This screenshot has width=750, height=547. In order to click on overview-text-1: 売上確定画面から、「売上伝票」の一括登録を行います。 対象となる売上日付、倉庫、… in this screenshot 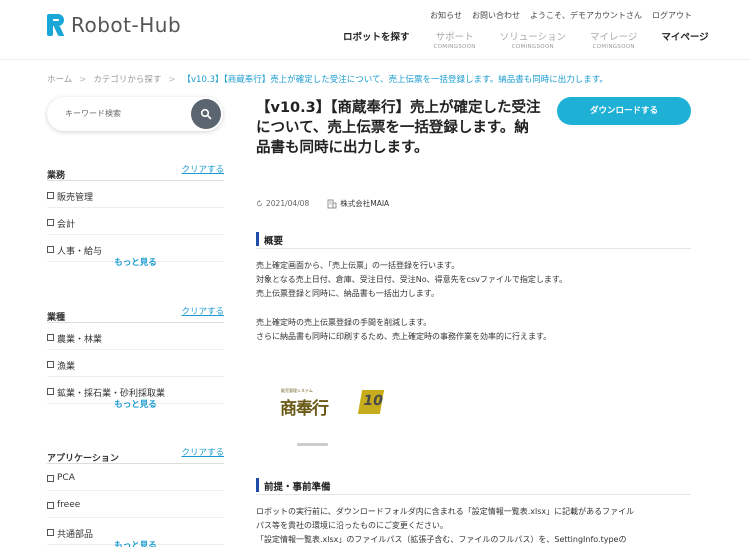, I will do `click(412, 279)`.